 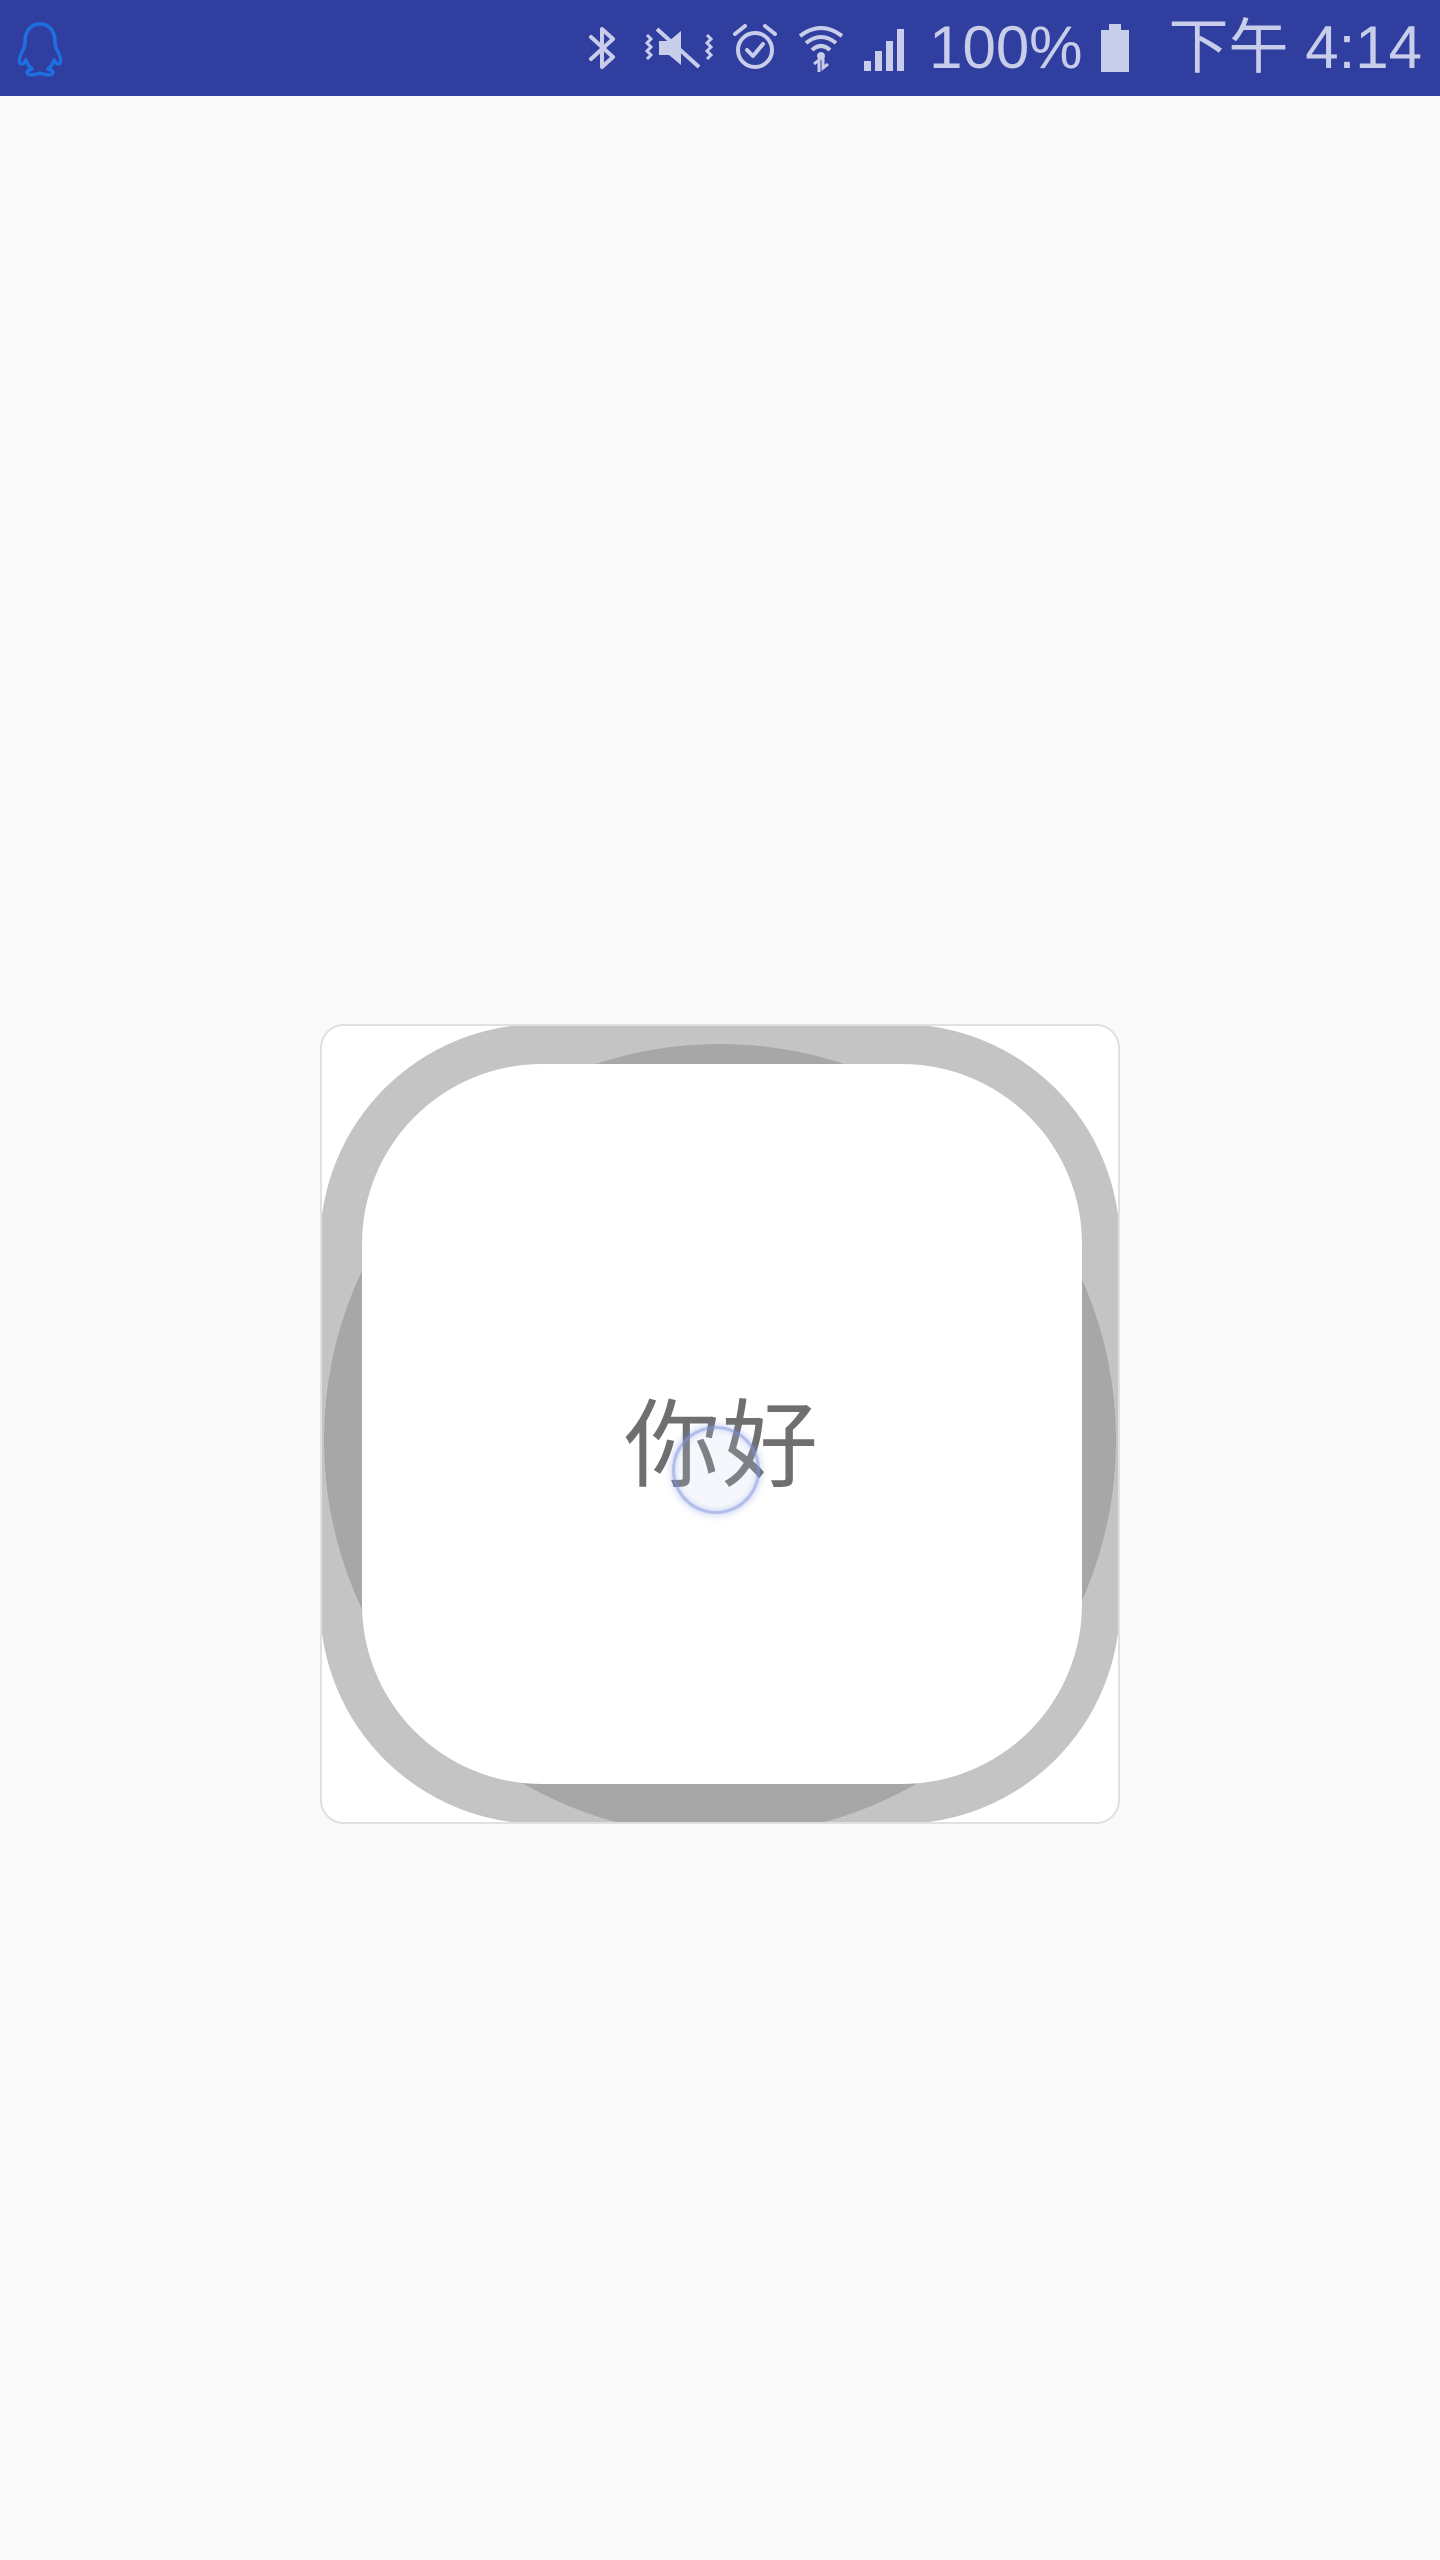 I want to click on battery-percent: 100%, so click(x=1006, y=47).